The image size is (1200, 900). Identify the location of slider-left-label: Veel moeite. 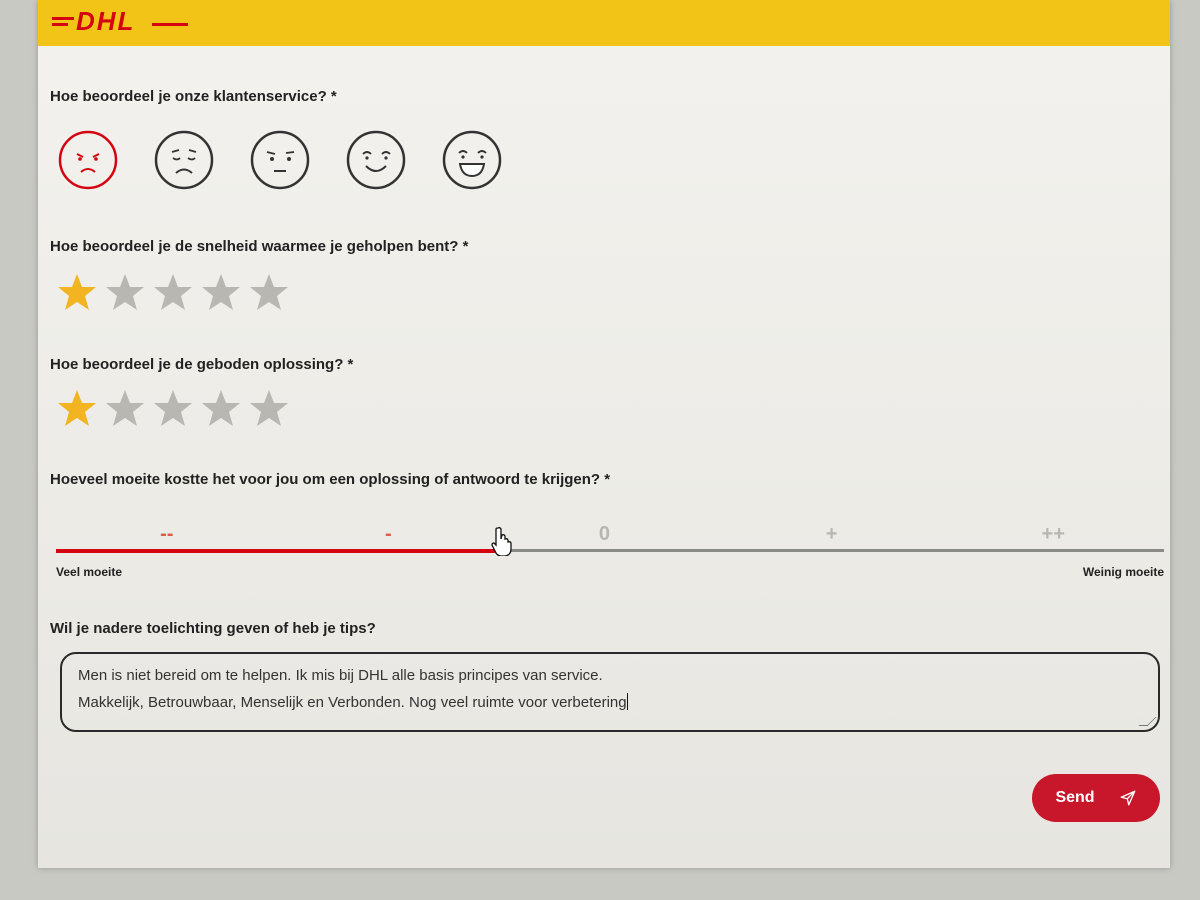
(89, 572).